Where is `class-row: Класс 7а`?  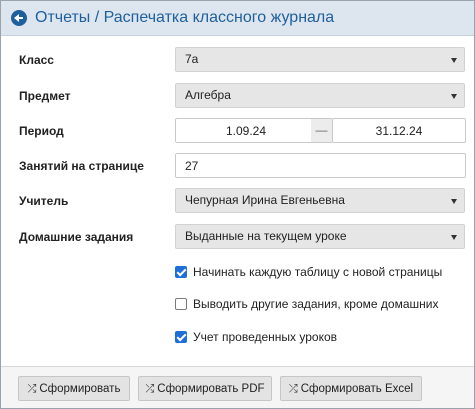 class-row: Класс 7а is located at coordinates (237, 60).